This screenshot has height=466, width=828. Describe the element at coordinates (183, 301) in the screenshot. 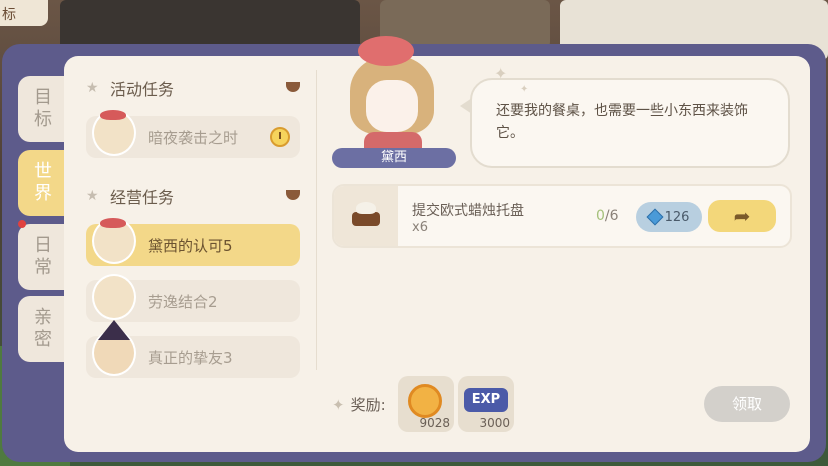

I see `task-label: 劳逸结合2` at that location.